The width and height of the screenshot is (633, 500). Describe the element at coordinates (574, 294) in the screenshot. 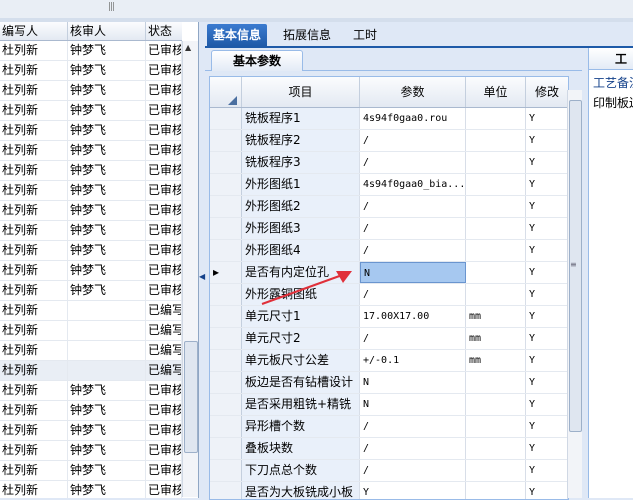

I see `params-grid-scrollbar: ≡` at that location.